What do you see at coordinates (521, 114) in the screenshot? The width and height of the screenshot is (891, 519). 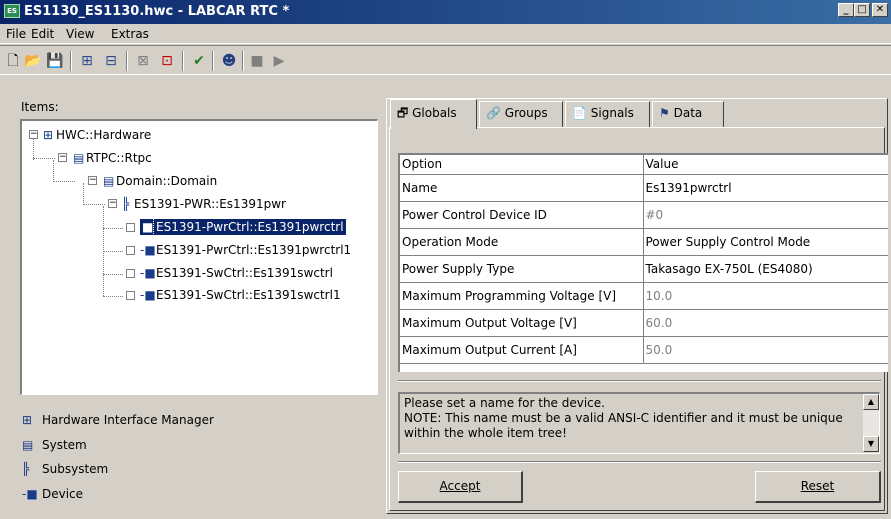 I see `tab-groups: 🔗 Groups` at bounding box center [521, 114].